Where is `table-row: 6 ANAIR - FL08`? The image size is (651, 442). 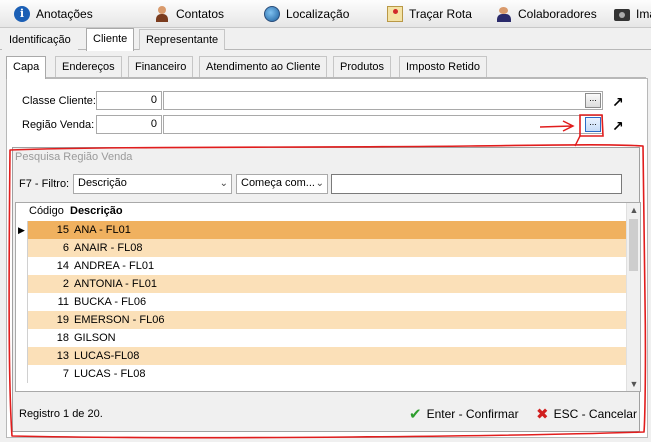 table-row: 6 ANAIR - FL08 is located at coordinates (322, 248).